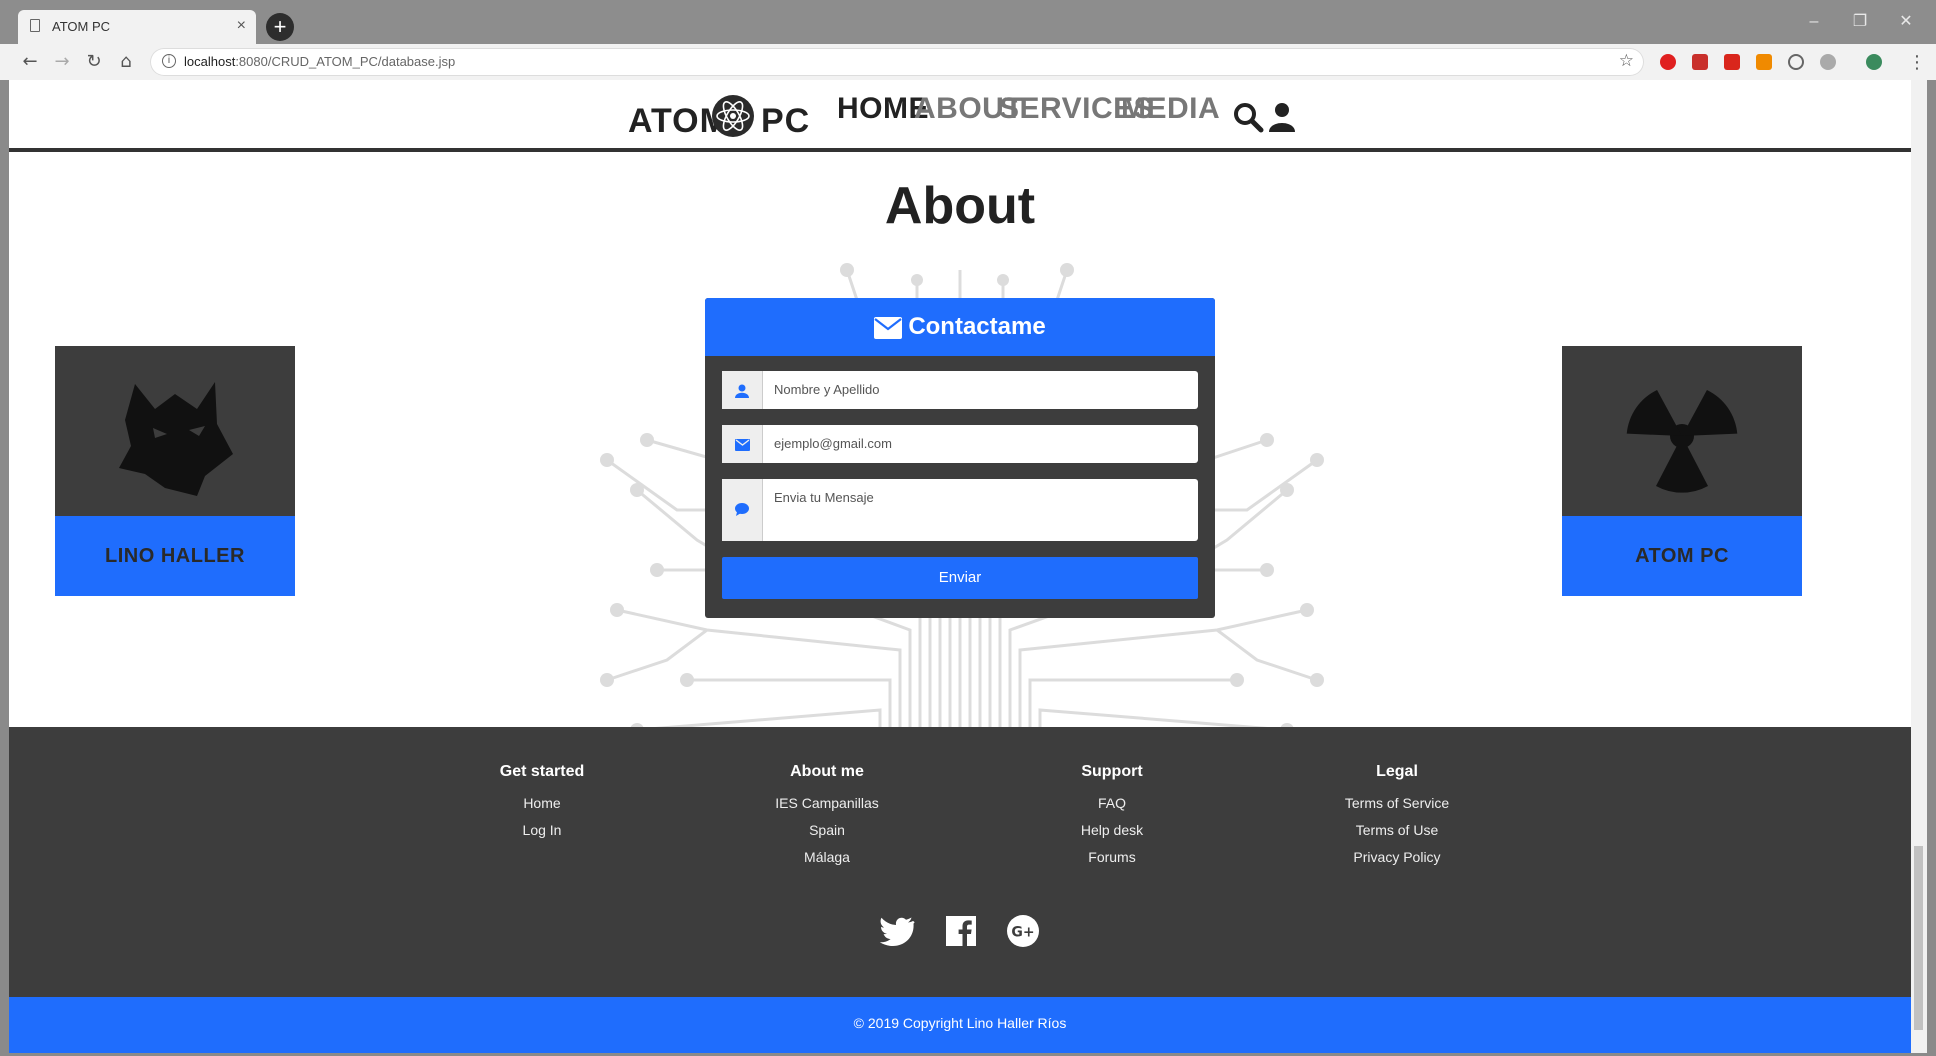 This screenshot has height=1056, width=1936. What do you see at coordinates (960, 1025) in the screenshot?
I see `copyright-bar: © 2019 Copyright Lino Haller Ríos` at bounding box center [960, 1025].